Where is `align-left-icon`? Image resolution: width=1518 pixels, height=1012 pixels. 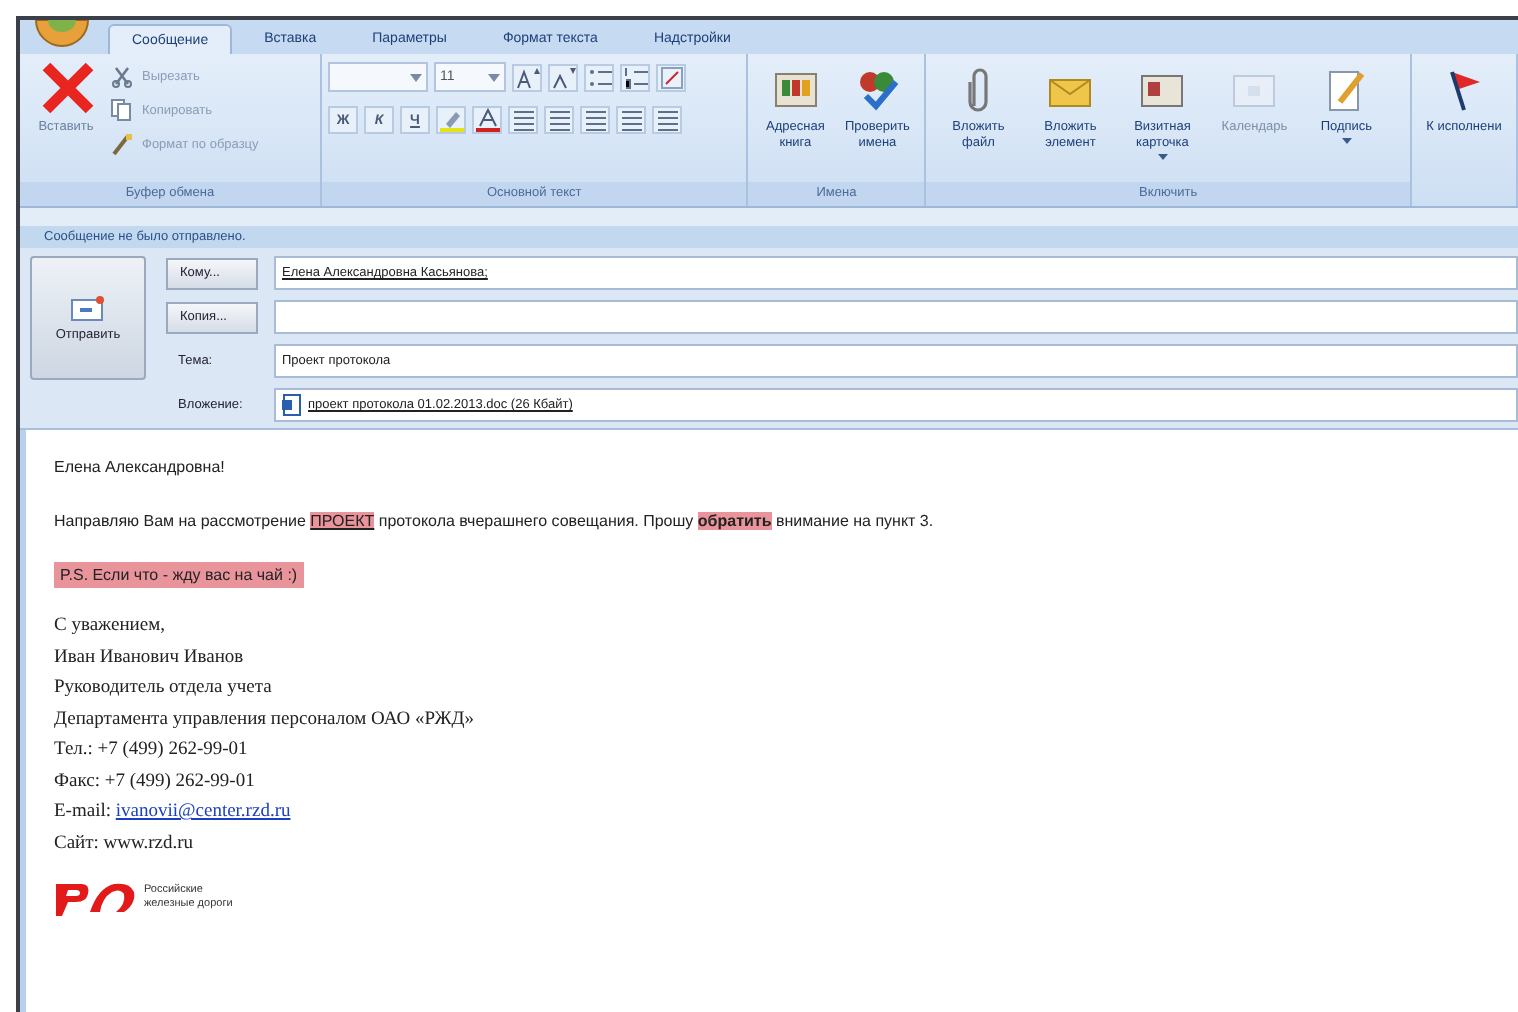
align-left-icon is located at coordinates (523, 120).